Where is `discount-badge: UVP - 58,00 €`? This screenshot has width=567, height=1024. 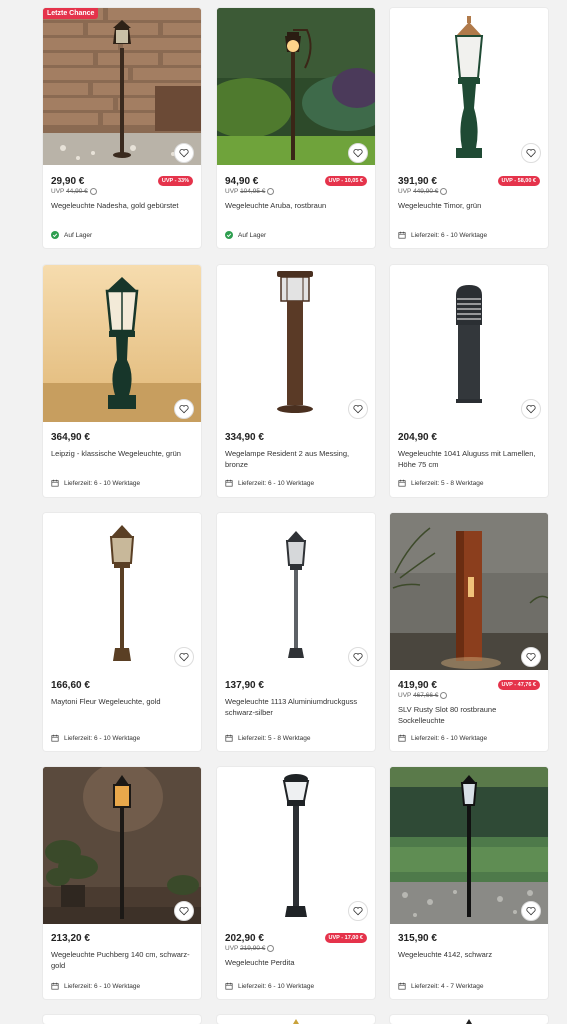 discount-badge: UVP - 58,00 € is located at coordinates (518, 181).